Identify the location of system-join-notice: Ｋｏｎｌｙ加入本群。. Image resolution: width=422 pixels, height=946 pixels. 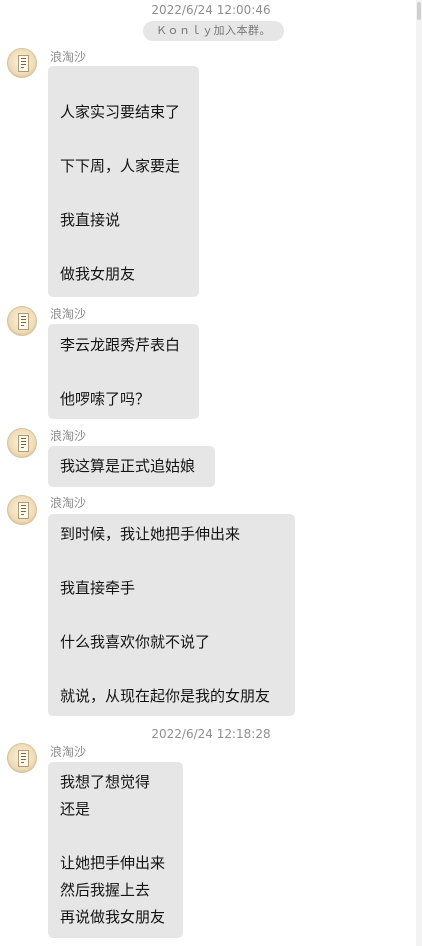
(213, 31).